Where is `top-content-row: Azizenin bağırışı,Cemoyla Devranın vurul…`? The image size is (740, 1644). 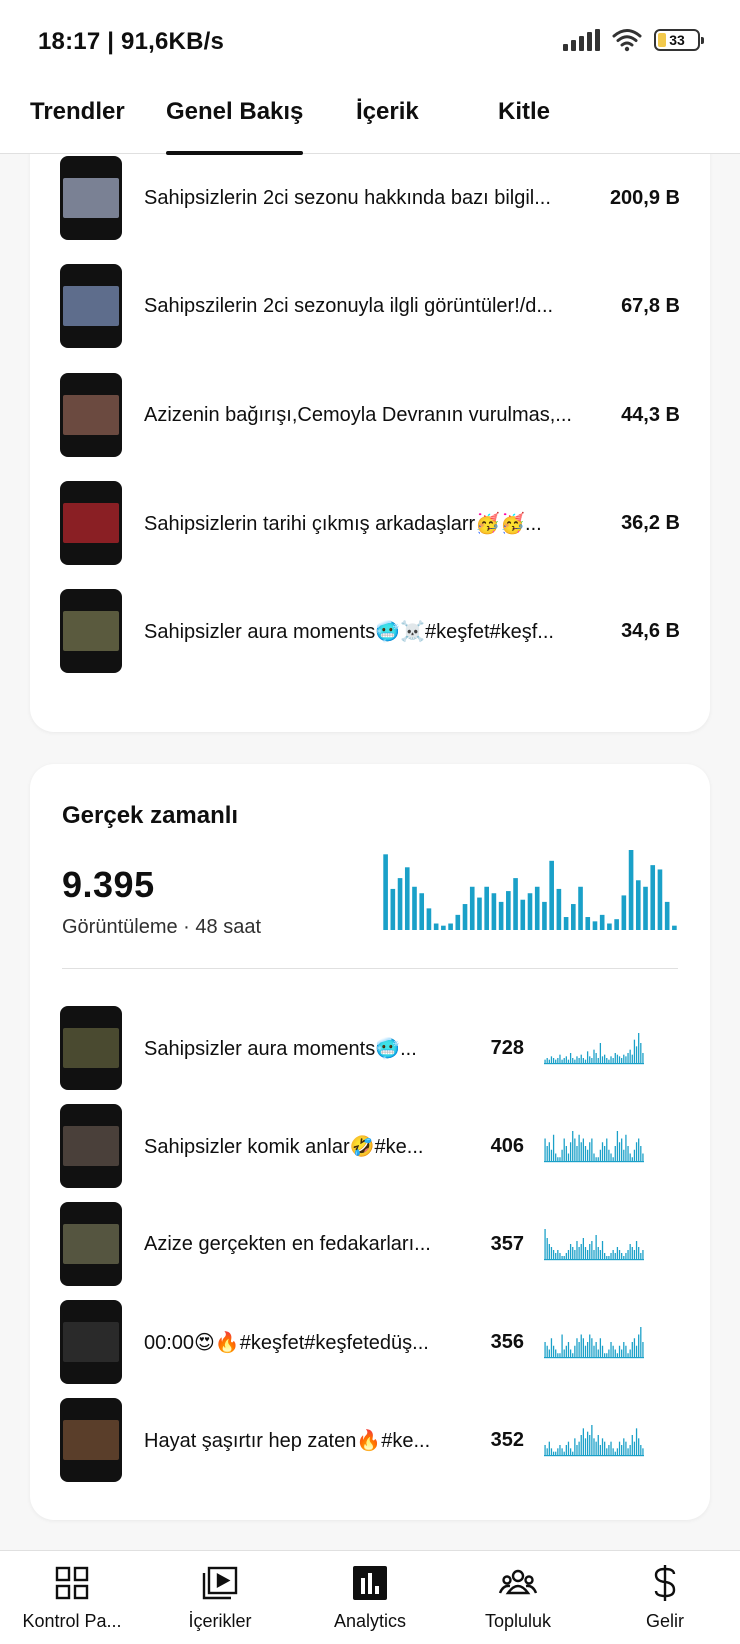
top-content-row: Azizenin bağırışı,Cemoyla Devranın vurul… is located at coordinates (370, 415).